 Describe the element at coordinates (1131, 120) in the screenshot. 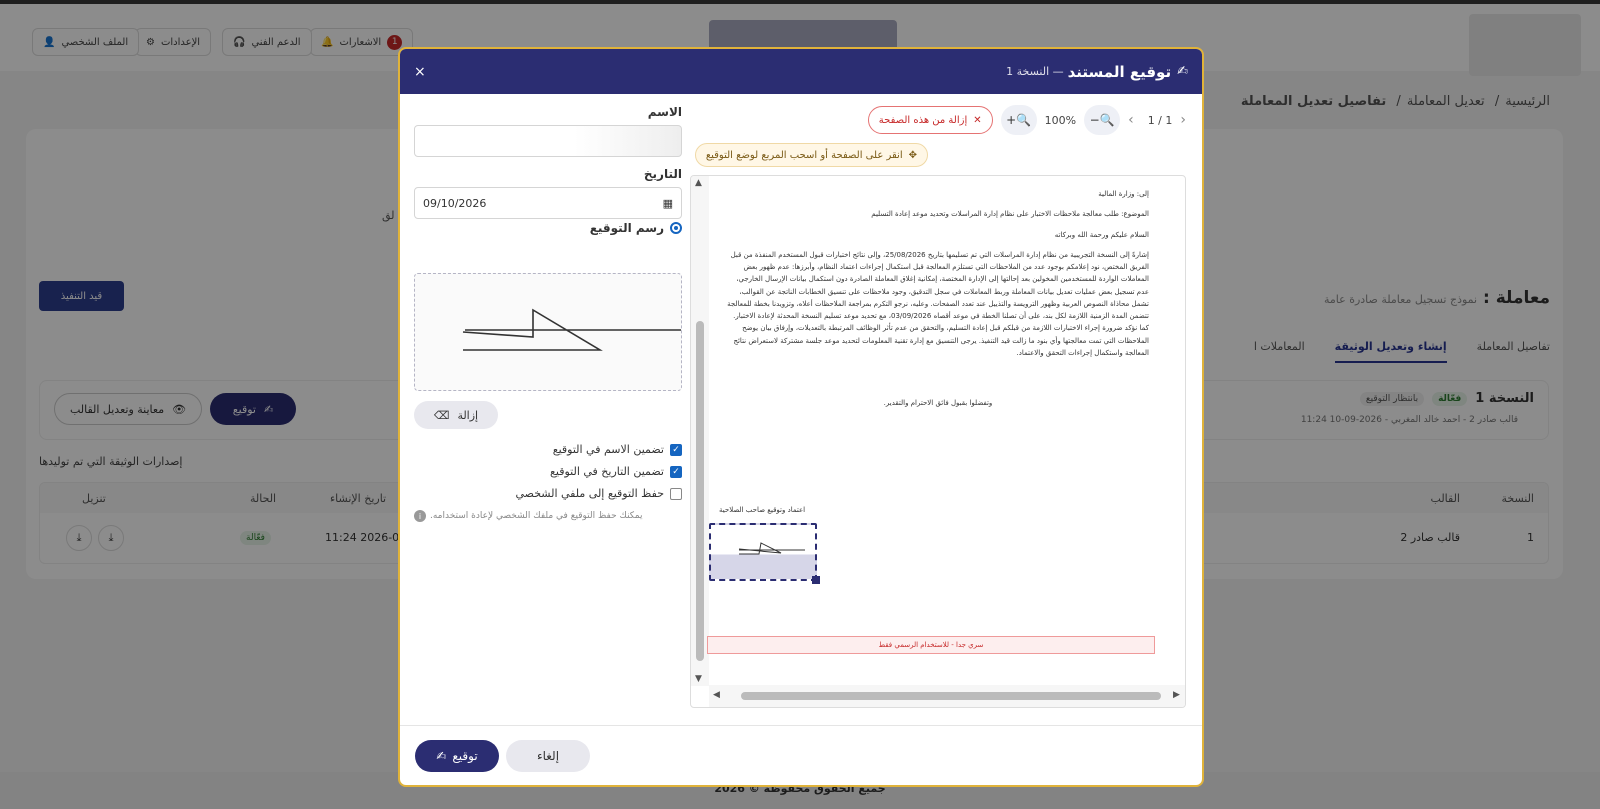

I see `prev-page-icon: ›` at that location.